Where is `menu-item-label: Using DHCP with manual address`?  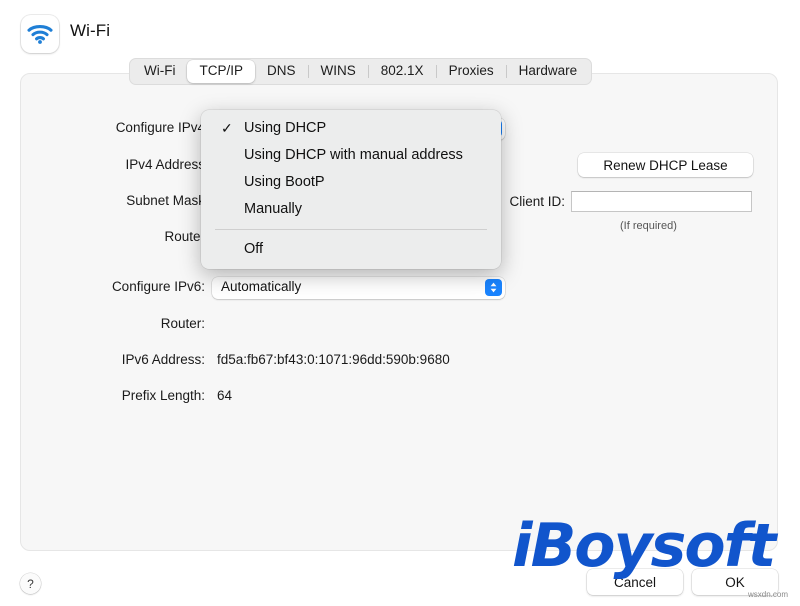 menu-item-label: Using DHCP with manual address is located at coordinates (353, 155).